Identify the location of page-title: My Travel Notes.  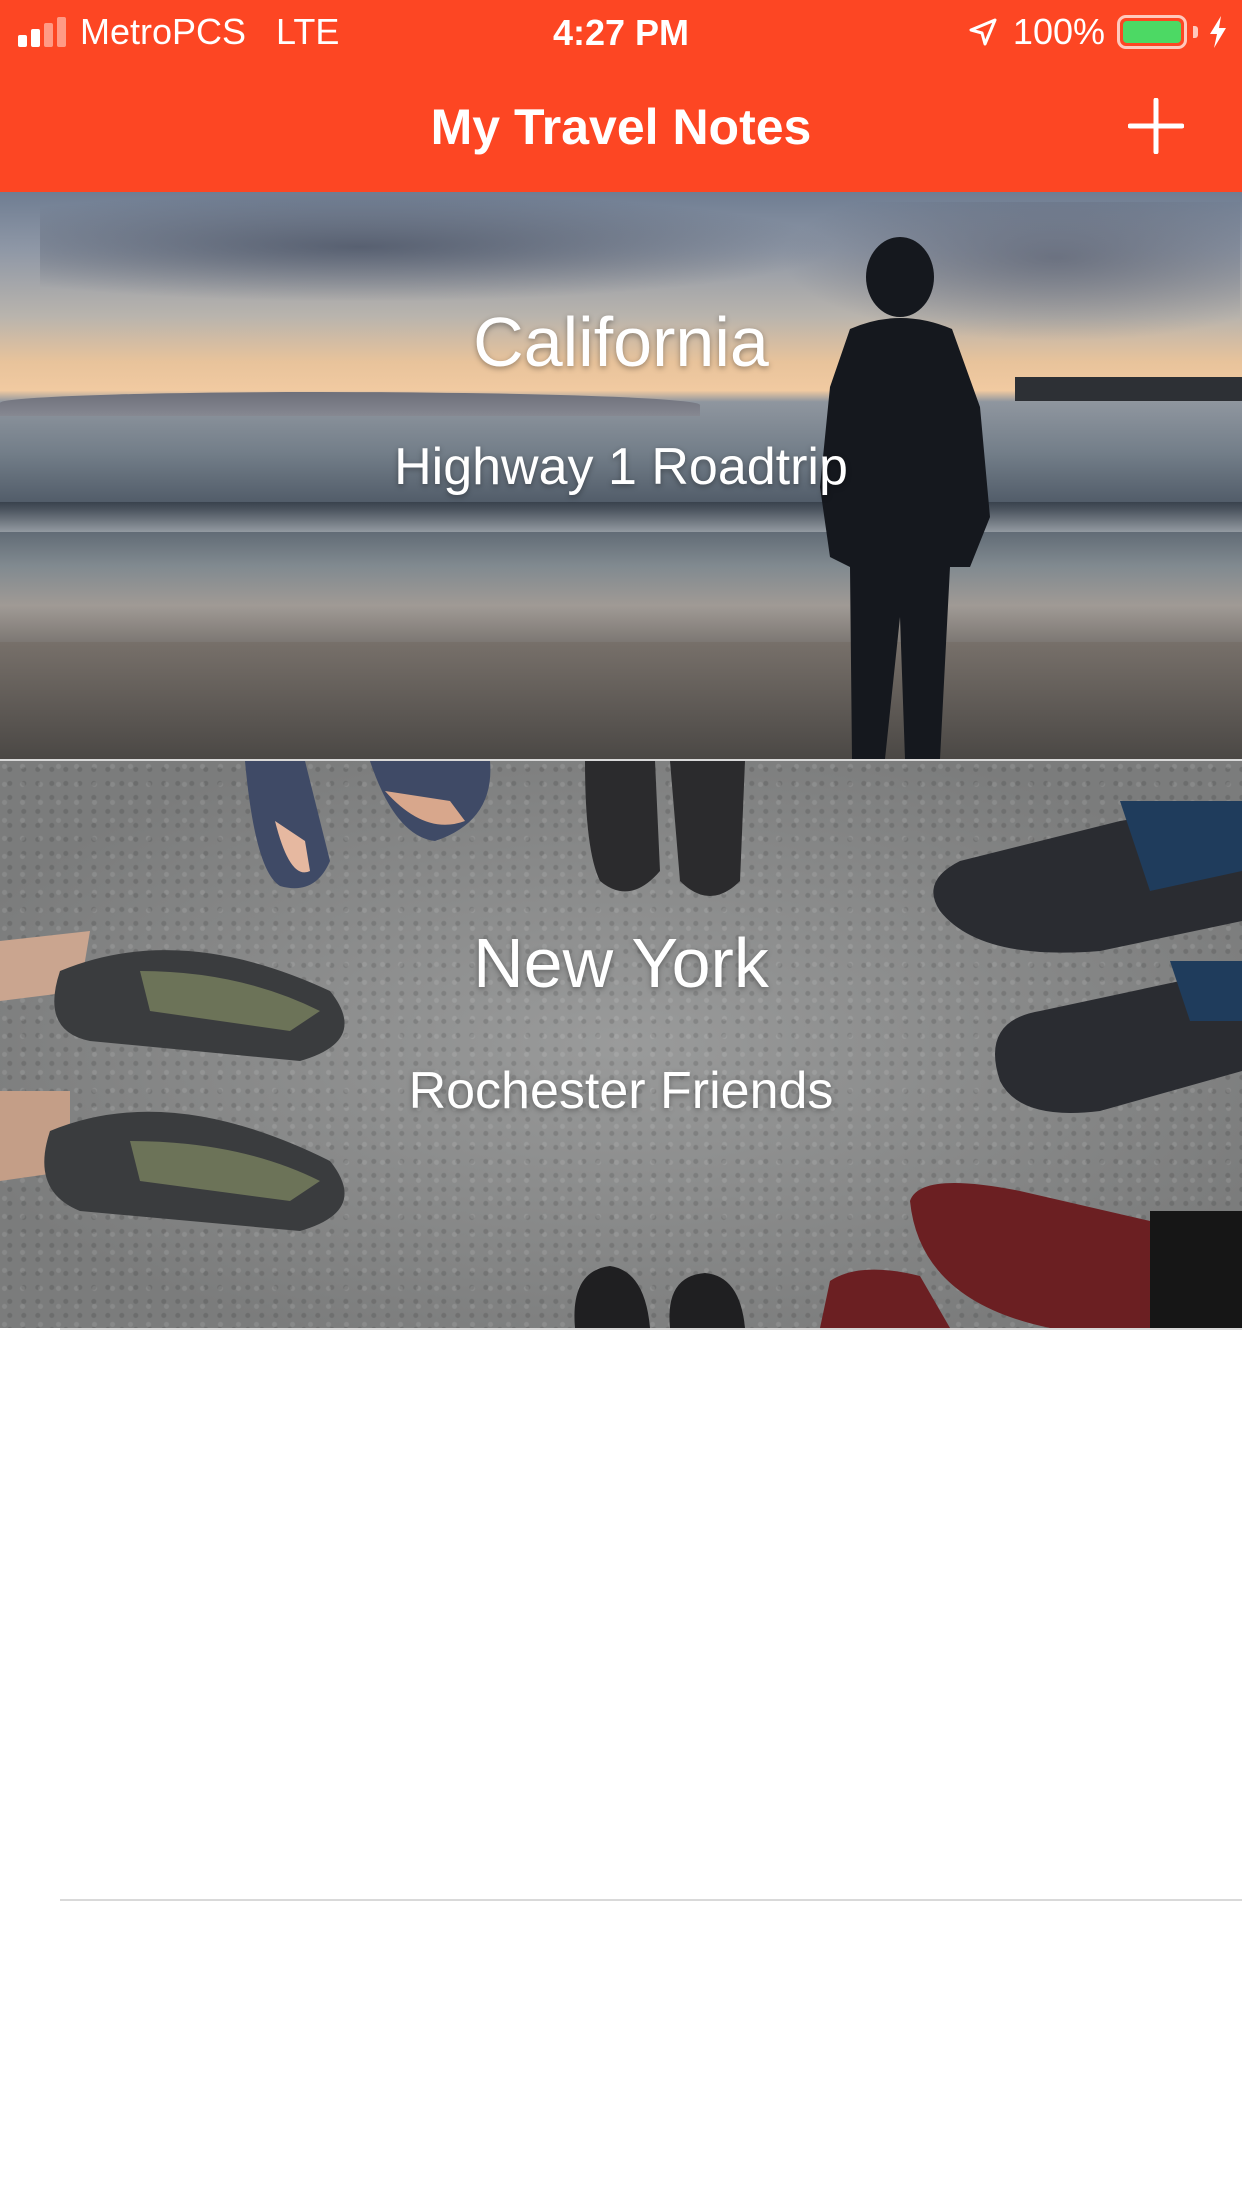
(621, 127).